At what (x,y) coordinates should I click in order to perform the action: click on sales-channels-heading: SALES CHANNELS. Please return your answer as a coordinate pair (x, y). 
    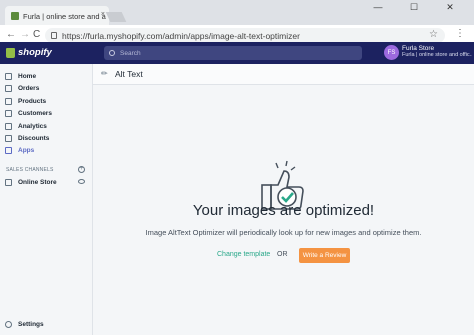
    Looking at the image, I should click on (30, 170).